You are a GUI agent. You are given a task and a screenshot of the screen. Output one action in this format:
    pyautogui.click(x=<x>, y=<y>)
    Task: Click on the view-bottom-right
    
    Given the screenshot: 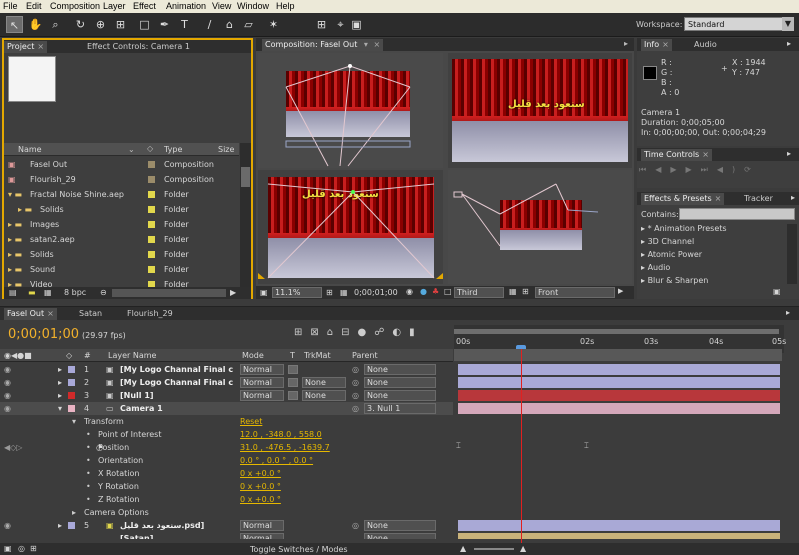 What is the action you would take?
    pyautogui.click(x=540, y=227)
    